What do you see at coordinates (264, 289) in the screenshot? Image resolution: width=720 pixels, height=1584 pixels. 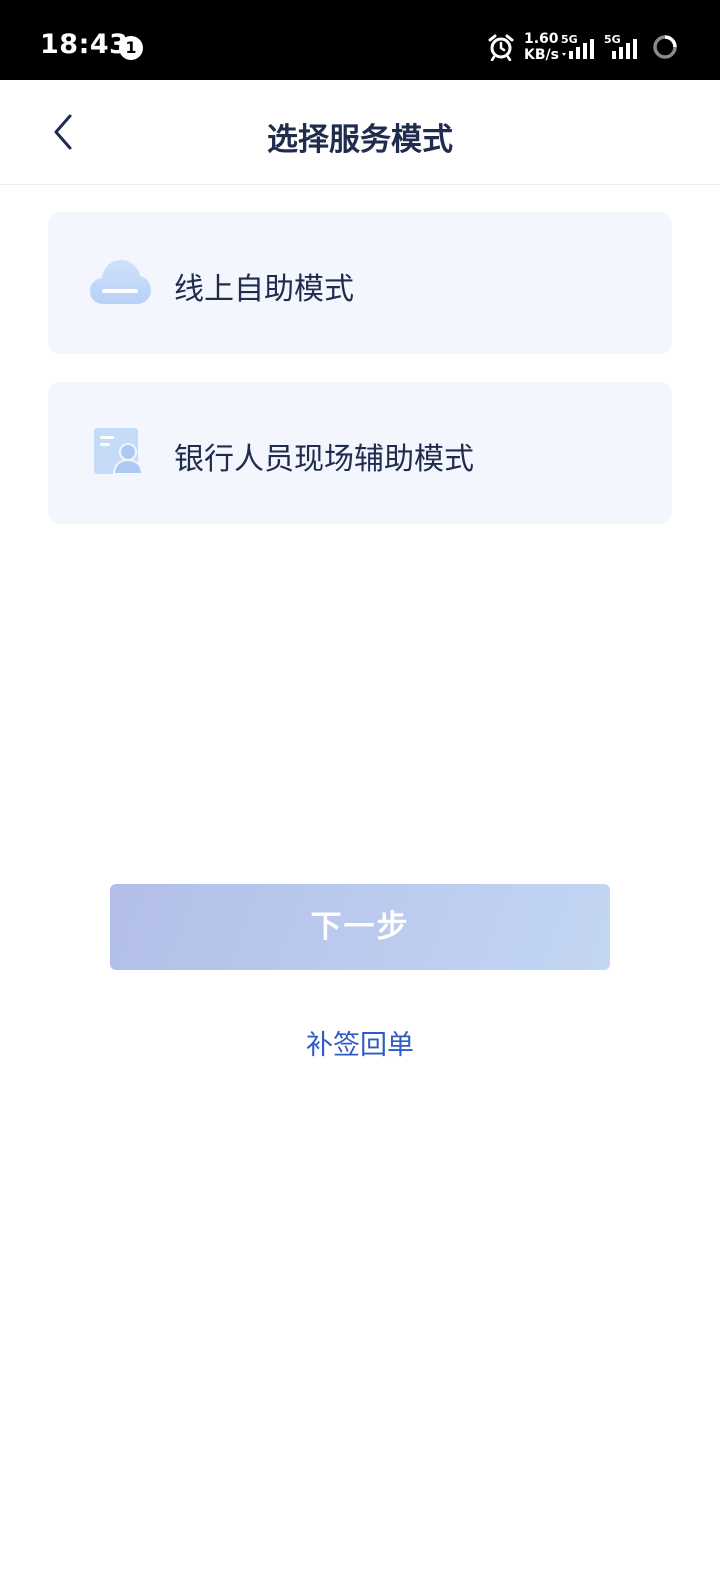 I see `mode-label: 线上自助模式` at bounding box center [264, 289].